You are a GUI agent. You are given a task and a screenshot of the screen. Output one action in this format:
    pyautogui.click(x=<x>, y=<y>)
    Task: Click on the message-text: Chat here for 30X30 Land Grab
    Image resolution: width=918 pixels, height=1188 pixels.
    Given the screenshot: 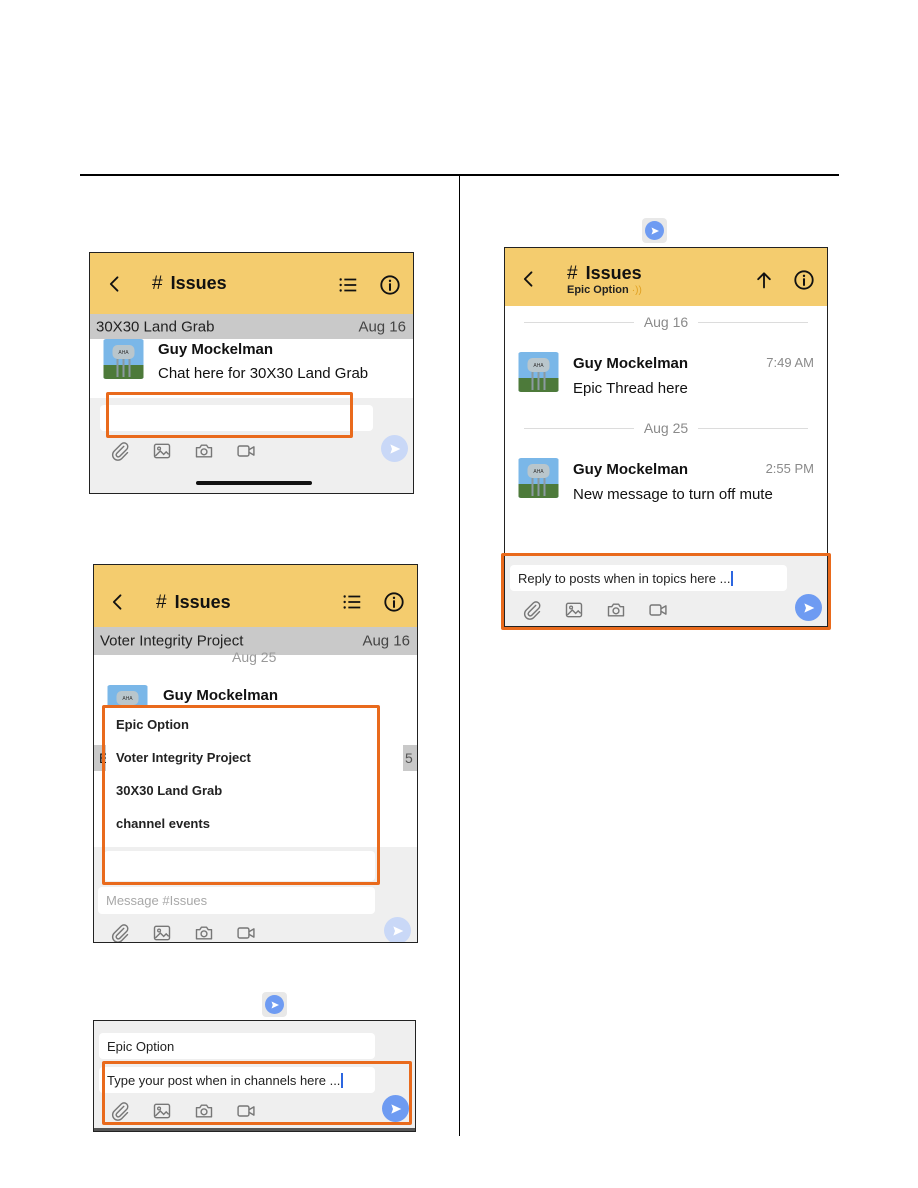 What is the action you would take?
    pyautogui.click(x=263, y=373)
    